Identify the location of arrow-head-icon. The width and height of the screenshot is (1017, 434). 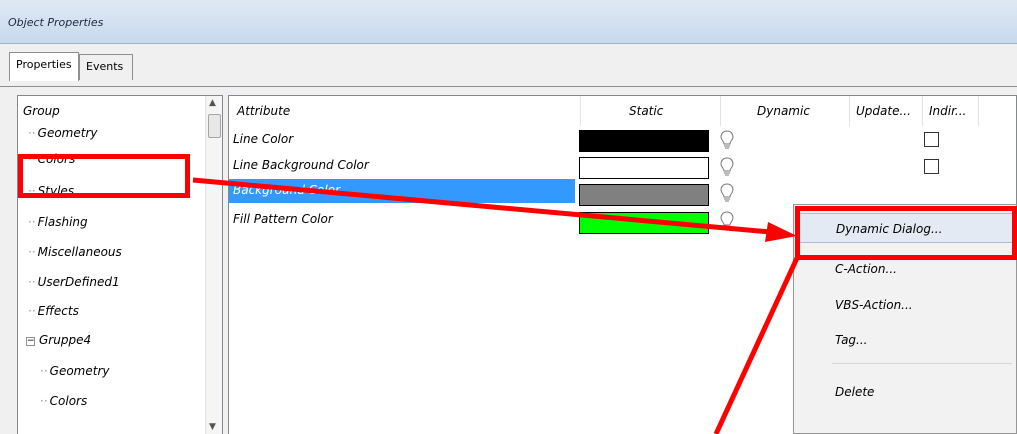
(781, 232).